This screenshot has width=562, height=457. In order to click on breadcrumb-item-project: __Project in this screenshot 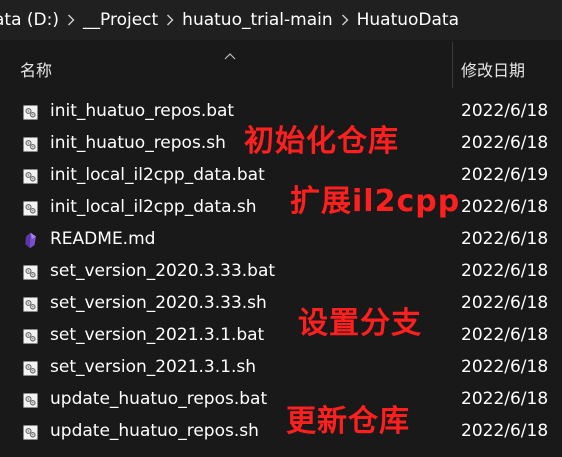, I will do `click(120, 20)`.